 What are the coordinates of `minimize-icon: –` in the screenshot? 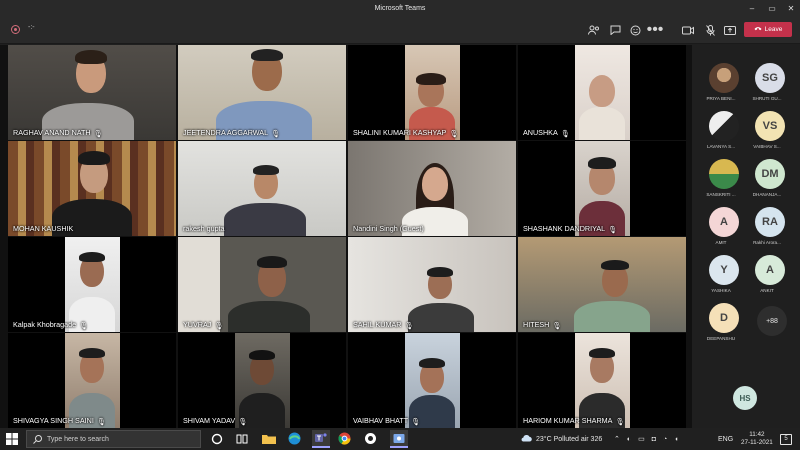 It's located at (752, 8).